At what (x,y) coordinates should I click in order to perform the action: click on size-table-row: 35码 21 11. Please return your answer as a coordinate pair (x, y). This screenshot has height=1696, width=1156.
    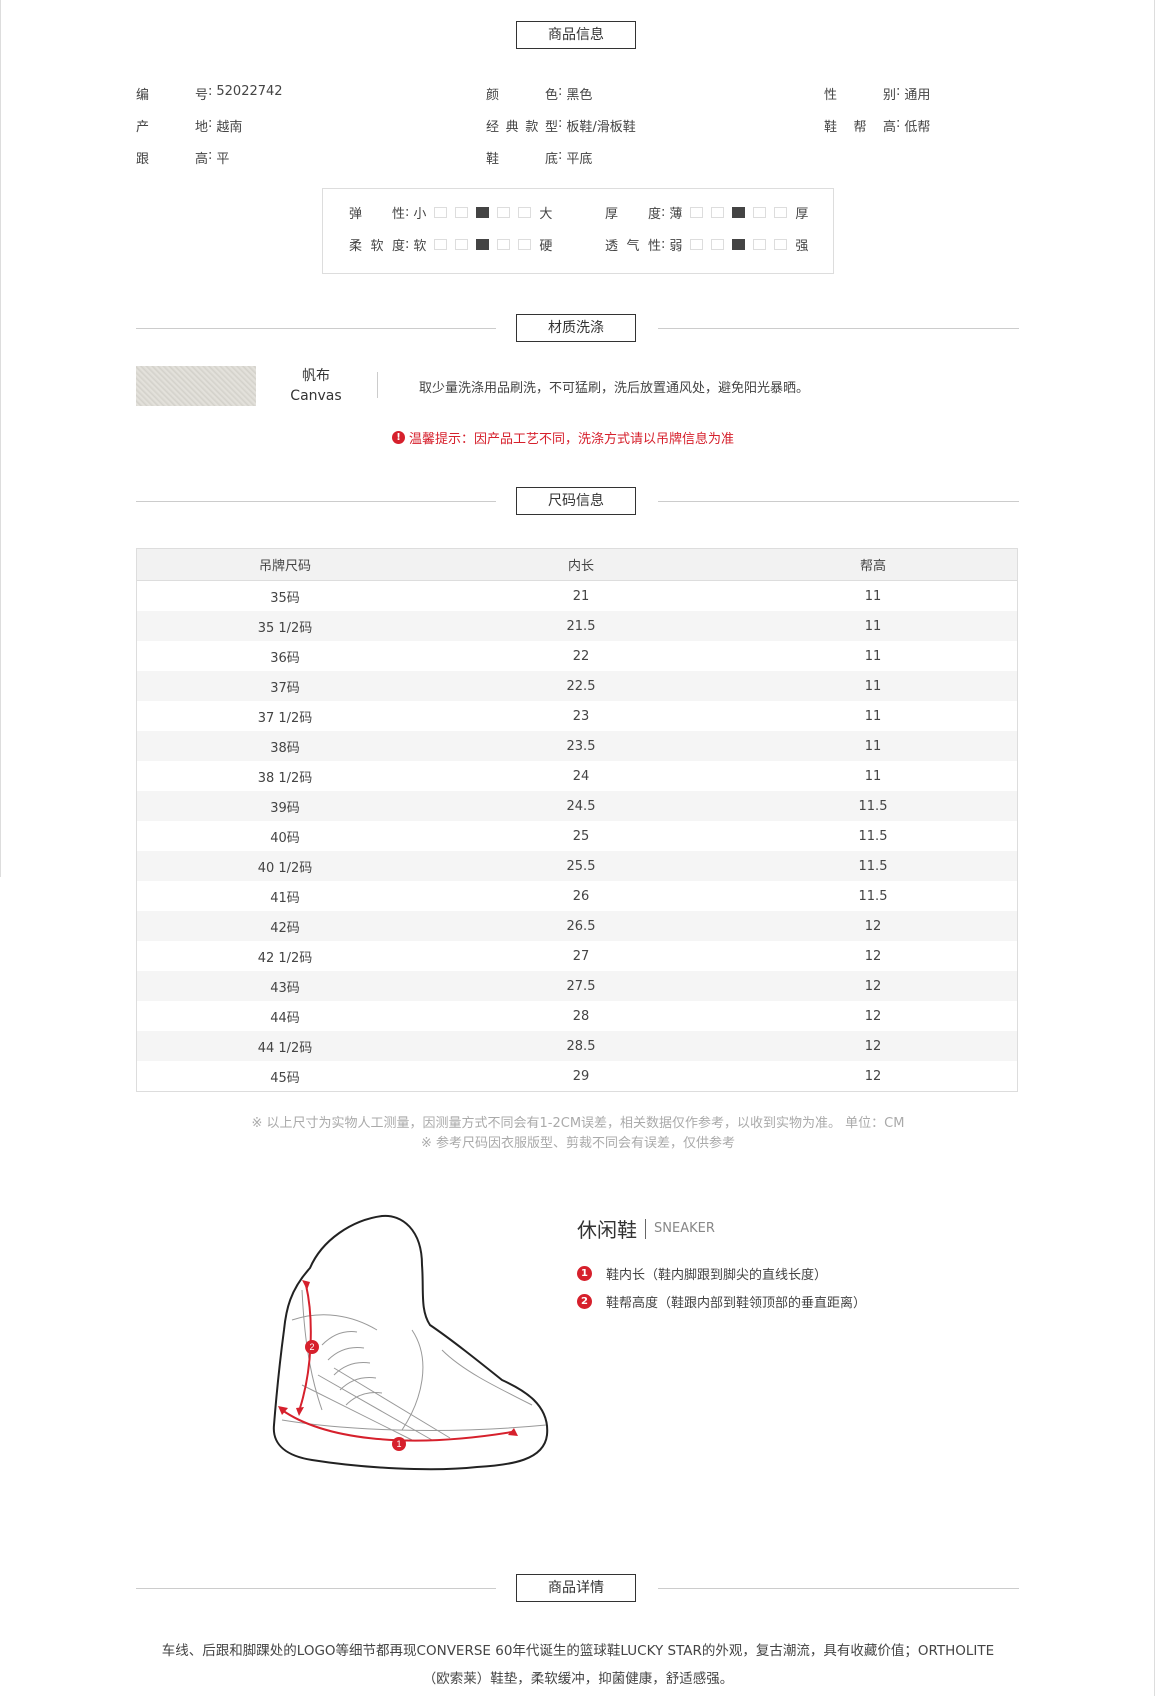
    Looking at the image, I should click on (577, 596).